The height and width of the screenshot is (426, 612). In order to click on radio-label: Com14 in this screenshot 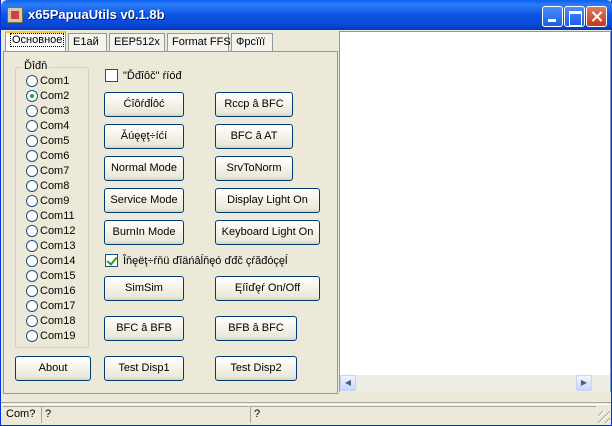, I will do `click(58, 261)`.